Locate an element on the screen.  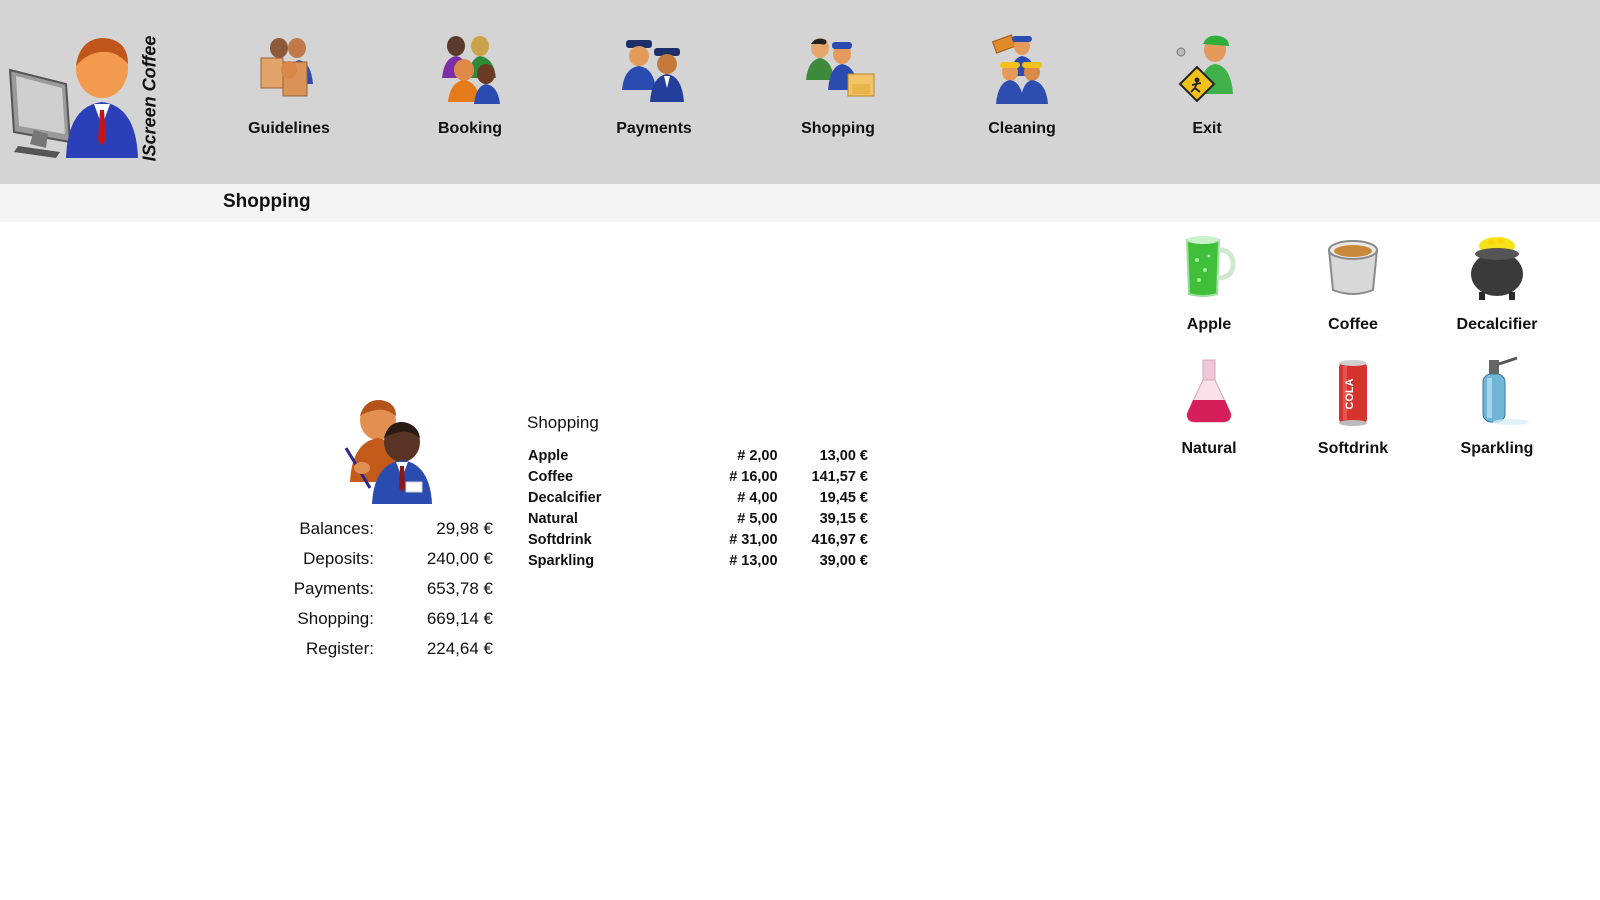
product-label: Apple is located at coordinates (1209, 324).